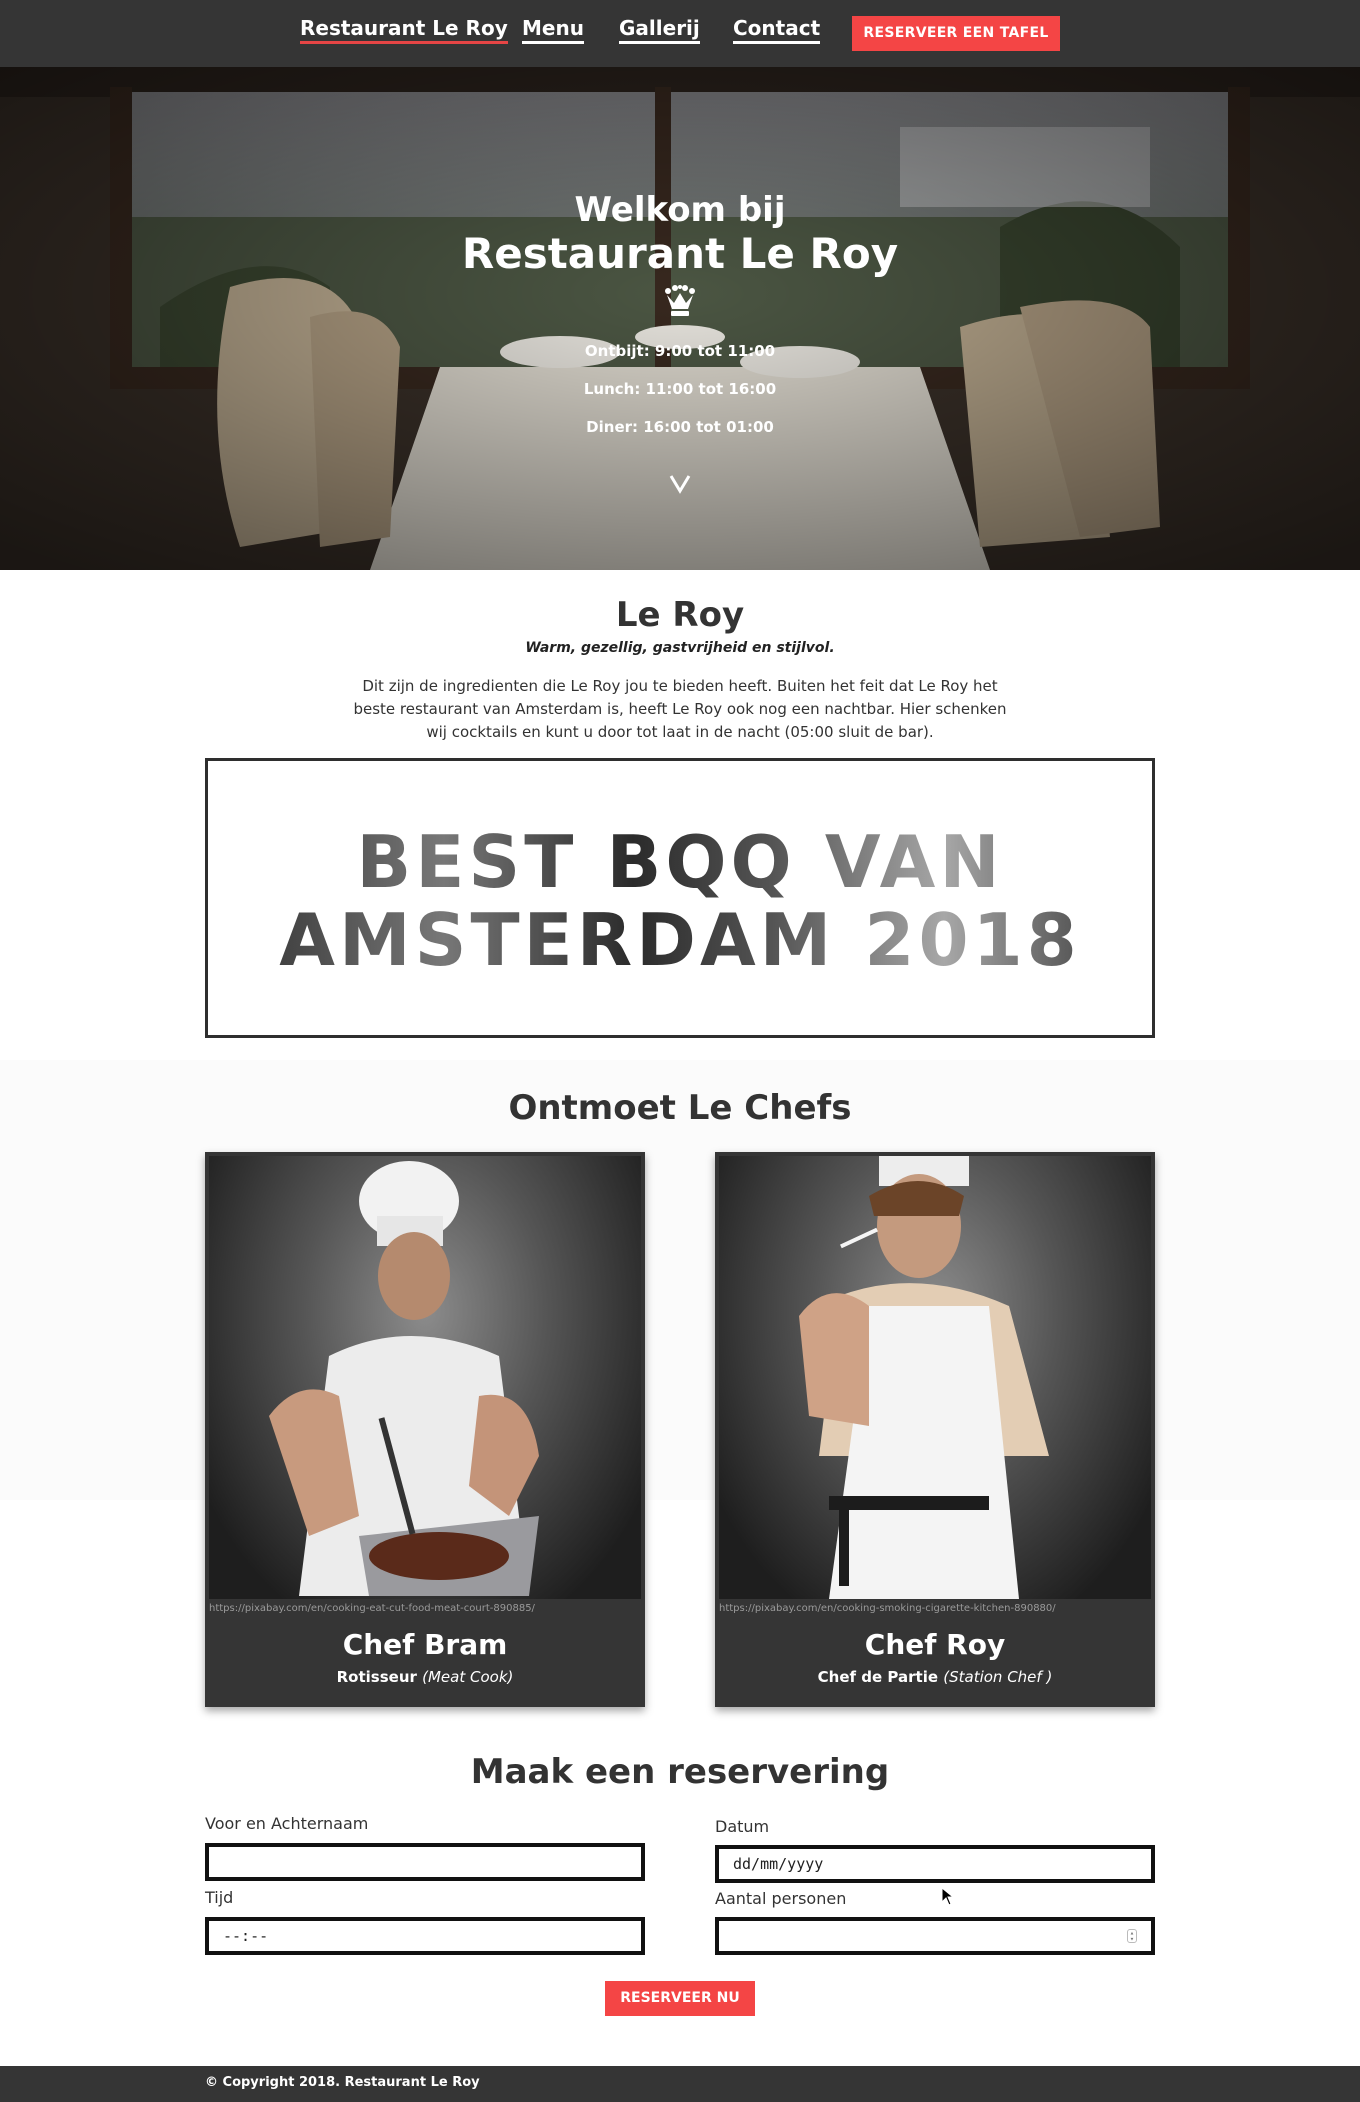  Describe the element at coordinates (956, 33) in the screenshot. I see `reserve-table-button: RESERVEER EEN TAFEL` at that location.